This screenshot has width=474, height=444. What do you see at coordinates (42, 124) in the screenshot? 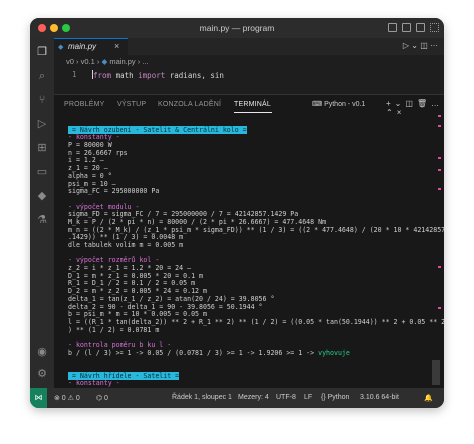
I see `run-debug-icon: ▷` at bounding box center [42, 124].